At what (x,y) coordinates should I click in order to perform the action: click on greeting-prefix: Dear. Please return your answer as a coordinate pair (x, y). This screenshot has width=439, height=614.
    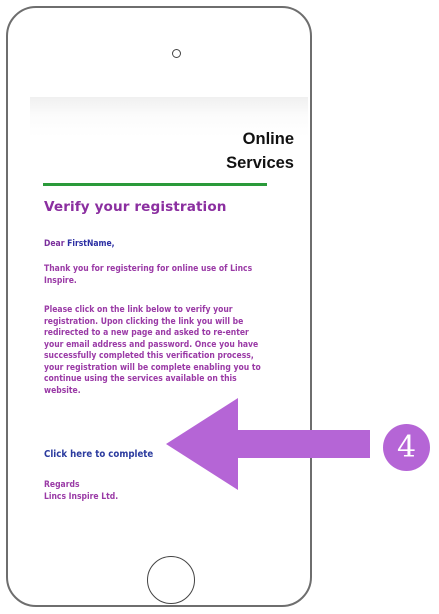
    Looking at the image, I should click on (56, 244).